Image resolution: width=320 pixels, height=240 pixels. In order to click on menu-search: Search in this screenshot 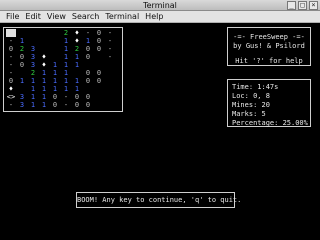, I will do `click(85, 17)`.